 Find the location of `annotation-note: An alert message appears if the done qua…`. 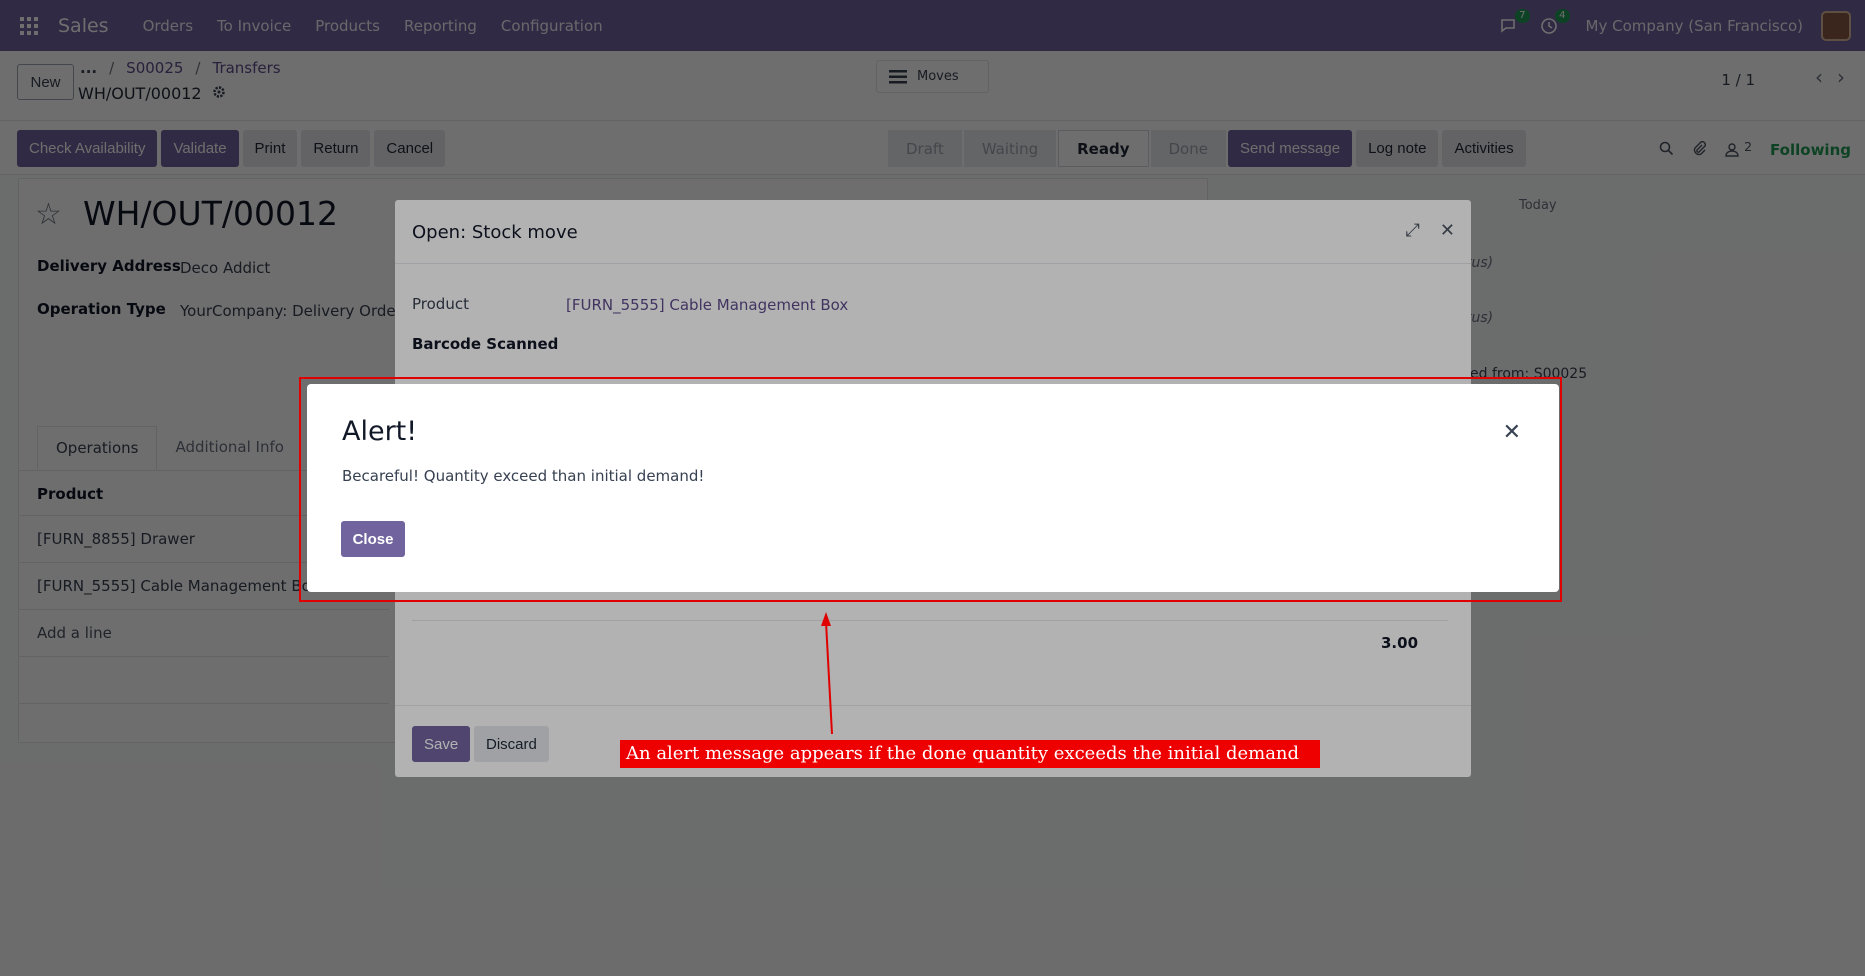

annotation-note: An alert message appears if the done qua… is located at coordinates (970, 754).